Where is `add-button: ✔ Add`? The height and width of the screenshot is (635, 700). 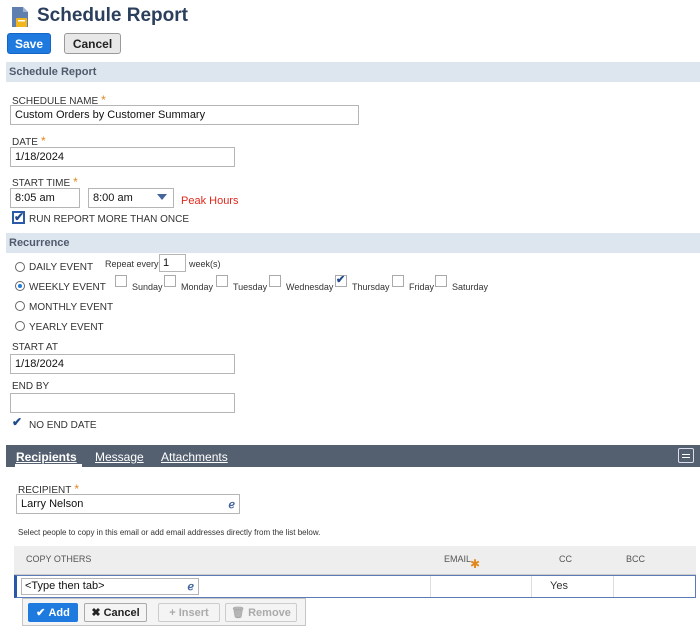 add-button: ✔ Add is located at coordinates (53, 612).